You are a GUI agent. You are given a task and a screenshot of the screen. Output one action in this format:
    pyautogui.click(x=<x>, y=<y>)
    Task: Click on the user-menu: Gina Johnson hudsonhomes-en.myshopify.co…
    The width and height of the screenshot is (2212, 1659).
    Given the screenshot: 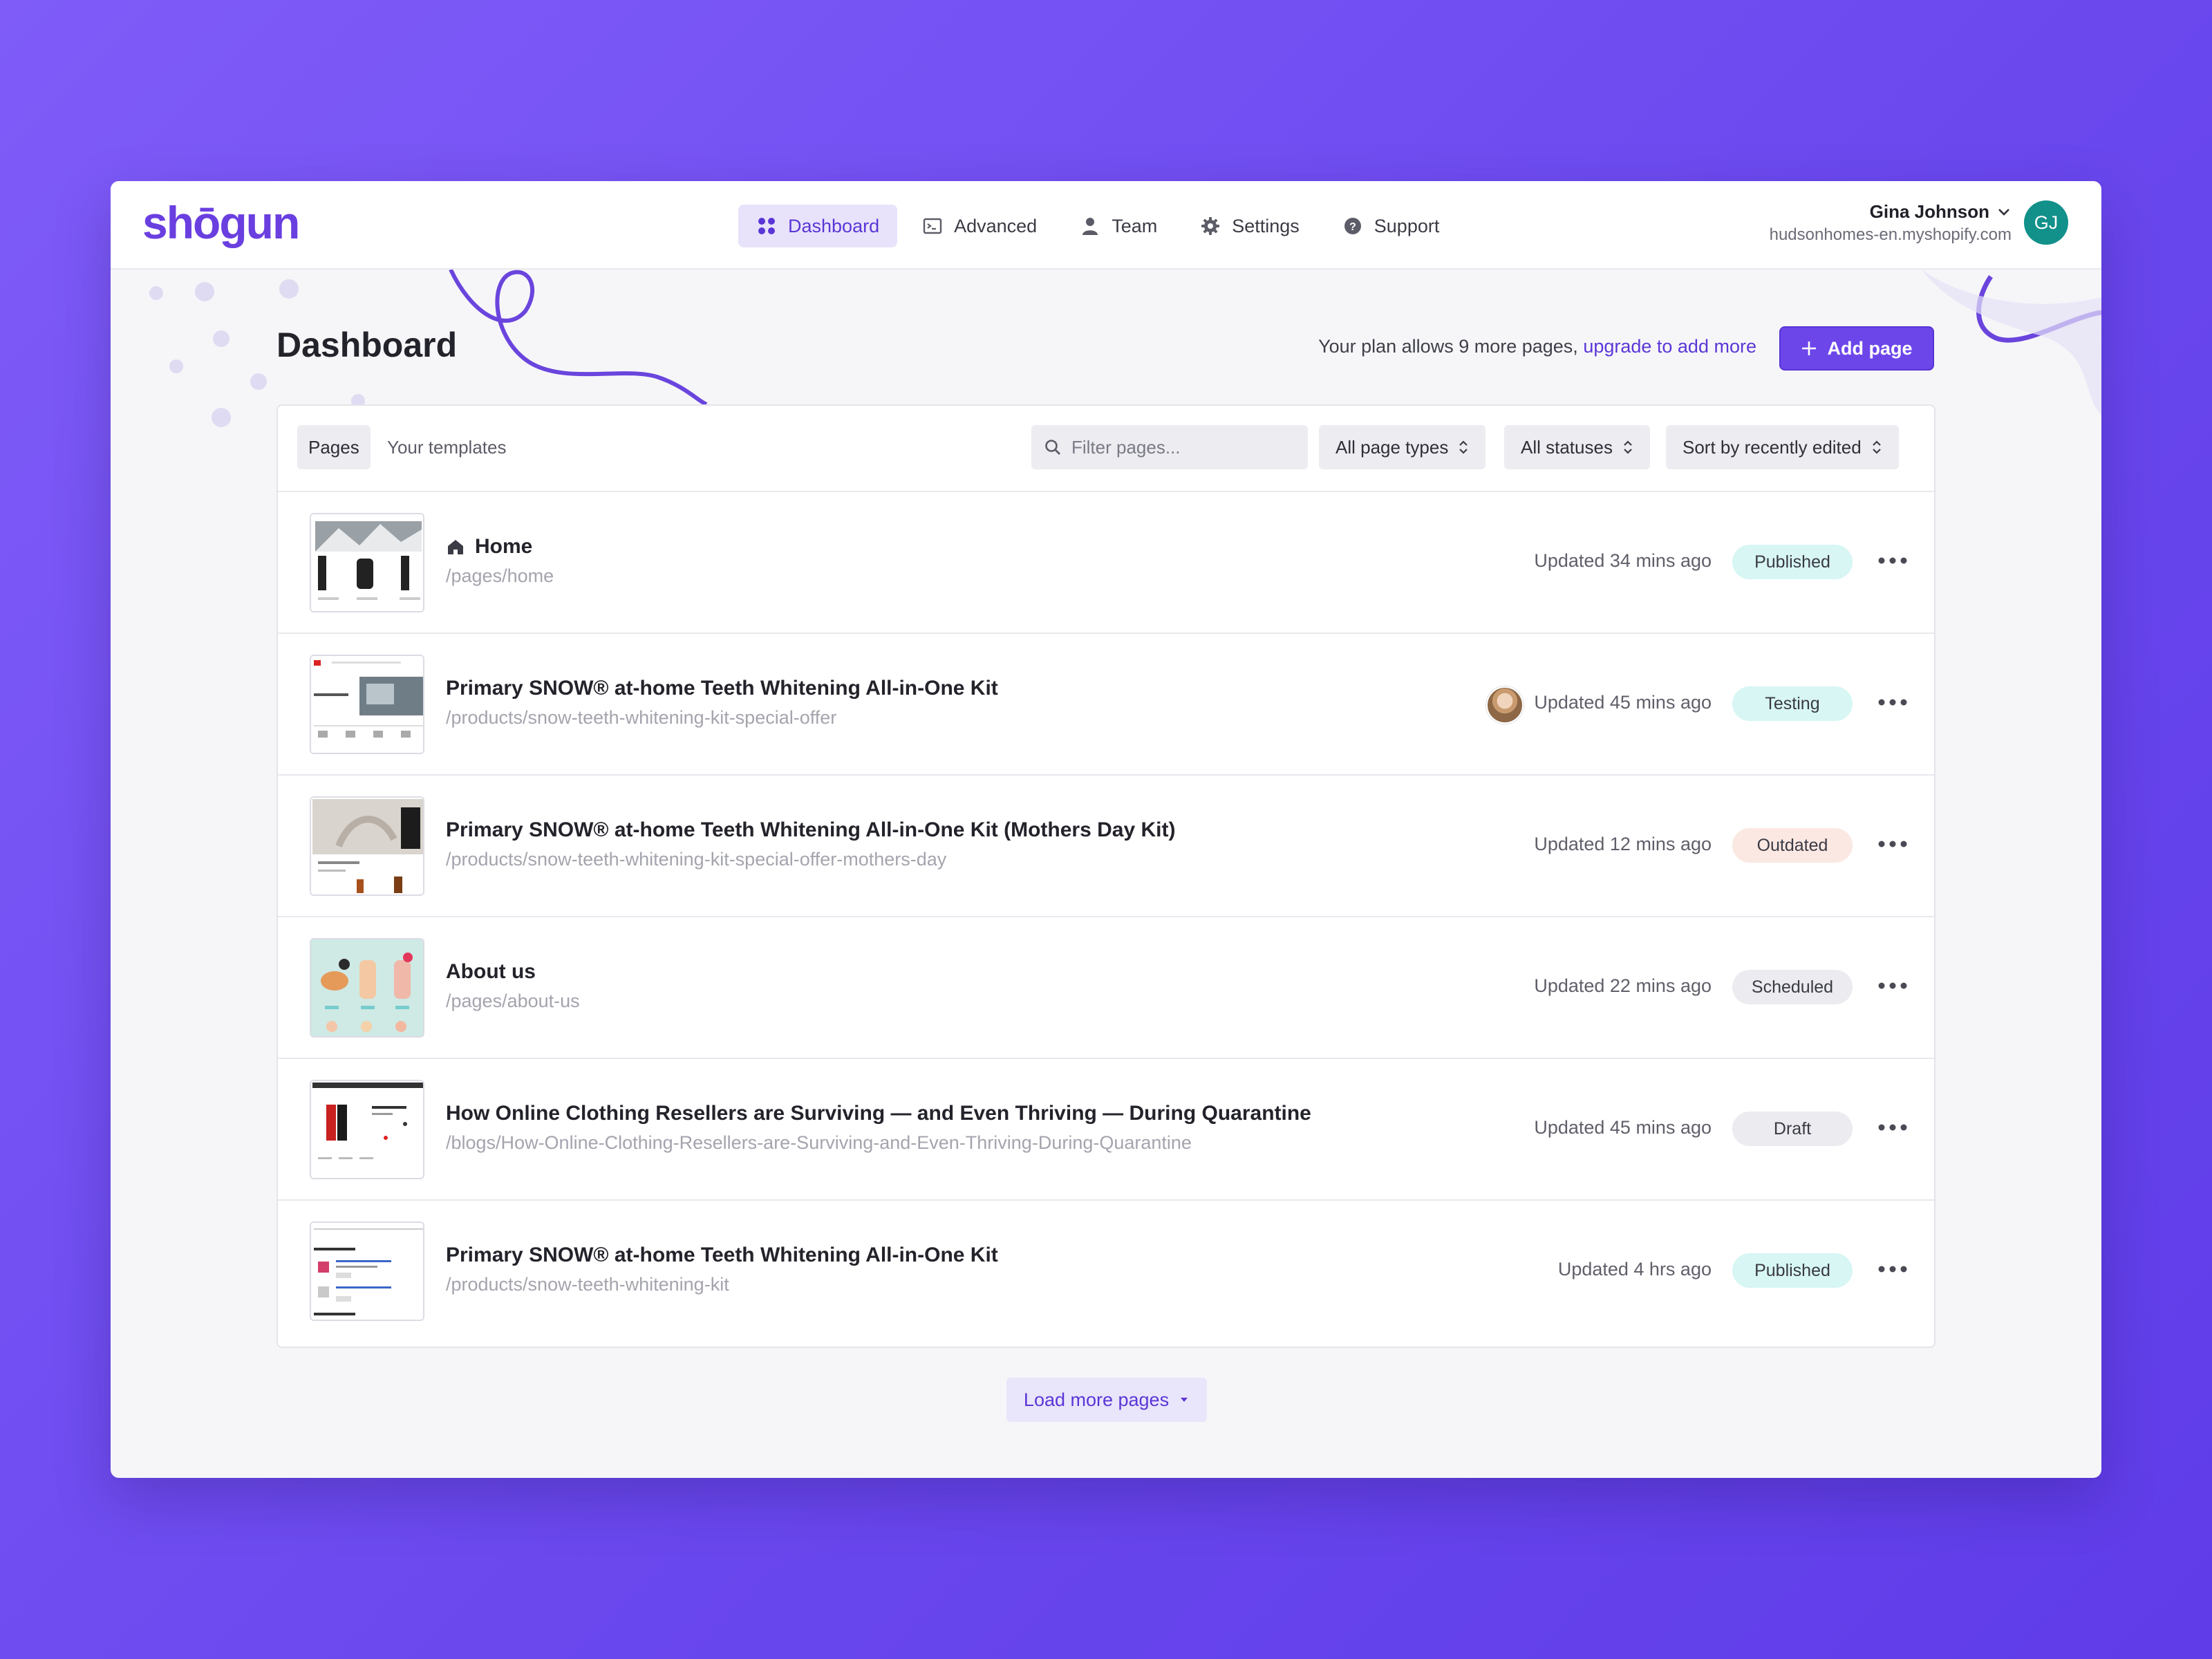 What is the action you would take?
    pyautogui.click(x=1919, y=222)
    